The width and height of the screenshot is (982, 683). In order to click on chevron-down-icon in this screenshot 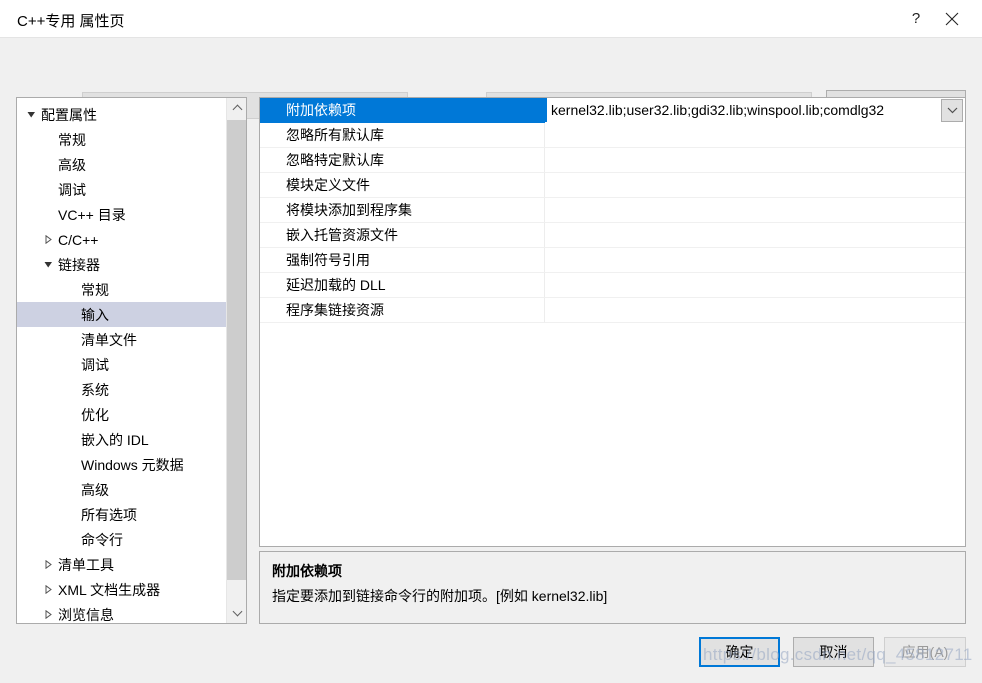, I will do `click(237, 611)`.